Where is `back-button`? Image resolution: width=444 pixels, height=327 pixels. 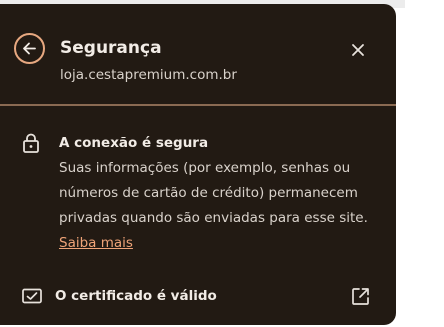 back-button is located at coordinates (29, 48).